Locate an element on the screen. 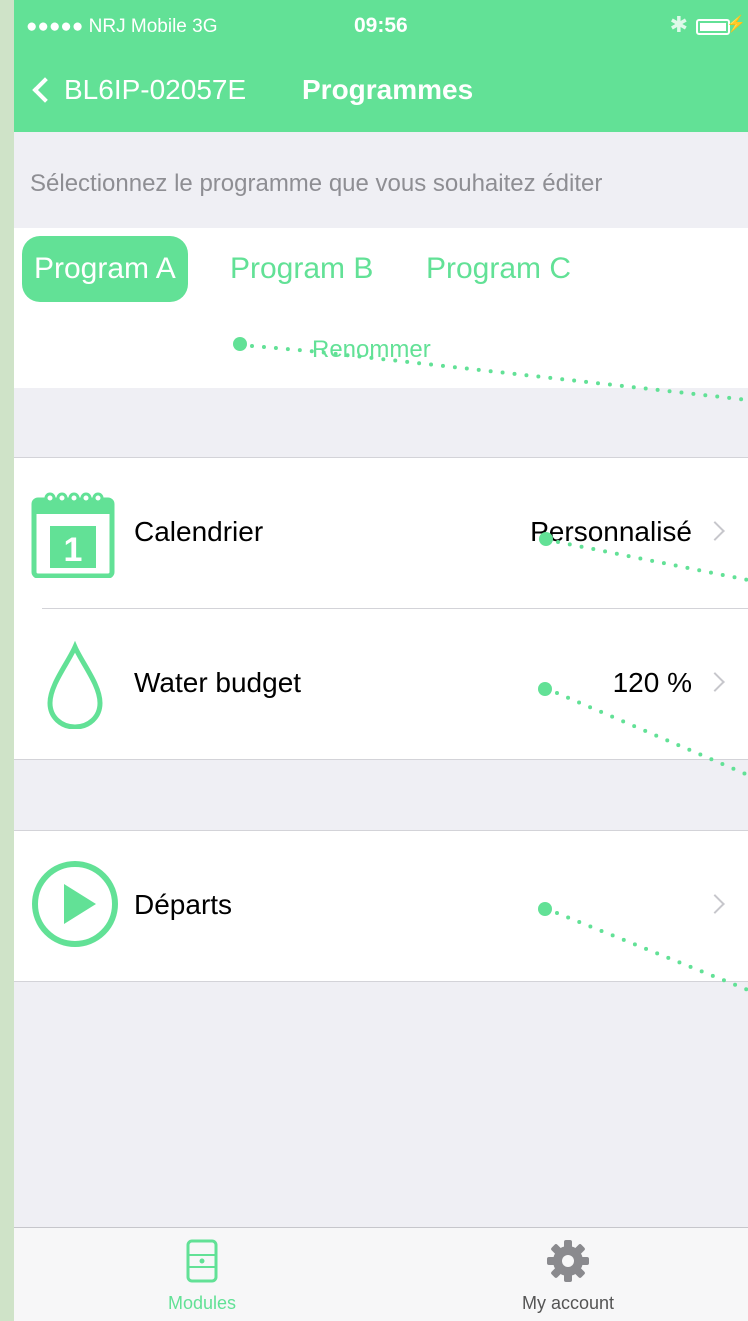  tab-modules-label: Modules is located at coordinates (202, 1303).